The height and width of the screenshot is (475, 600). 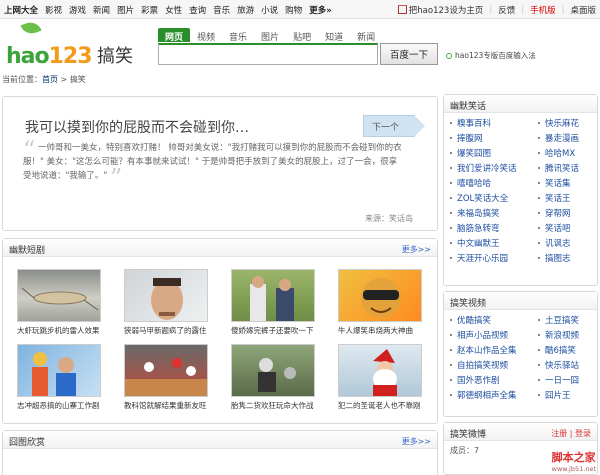 What do you see at coordinates (569, 395) in the screenshot?
I see `list-item: 囧片王` at bounding box center [569, 395].